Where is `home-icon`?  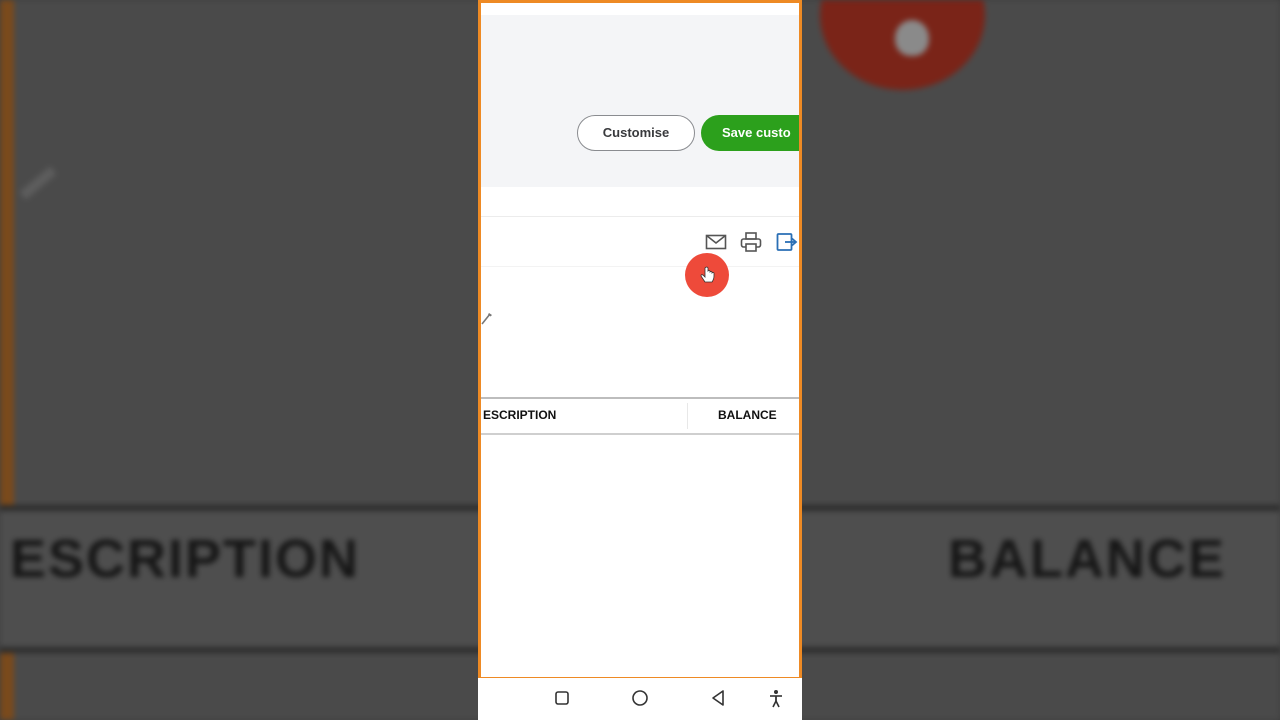
home-icon is located at coordinates (640, 698).